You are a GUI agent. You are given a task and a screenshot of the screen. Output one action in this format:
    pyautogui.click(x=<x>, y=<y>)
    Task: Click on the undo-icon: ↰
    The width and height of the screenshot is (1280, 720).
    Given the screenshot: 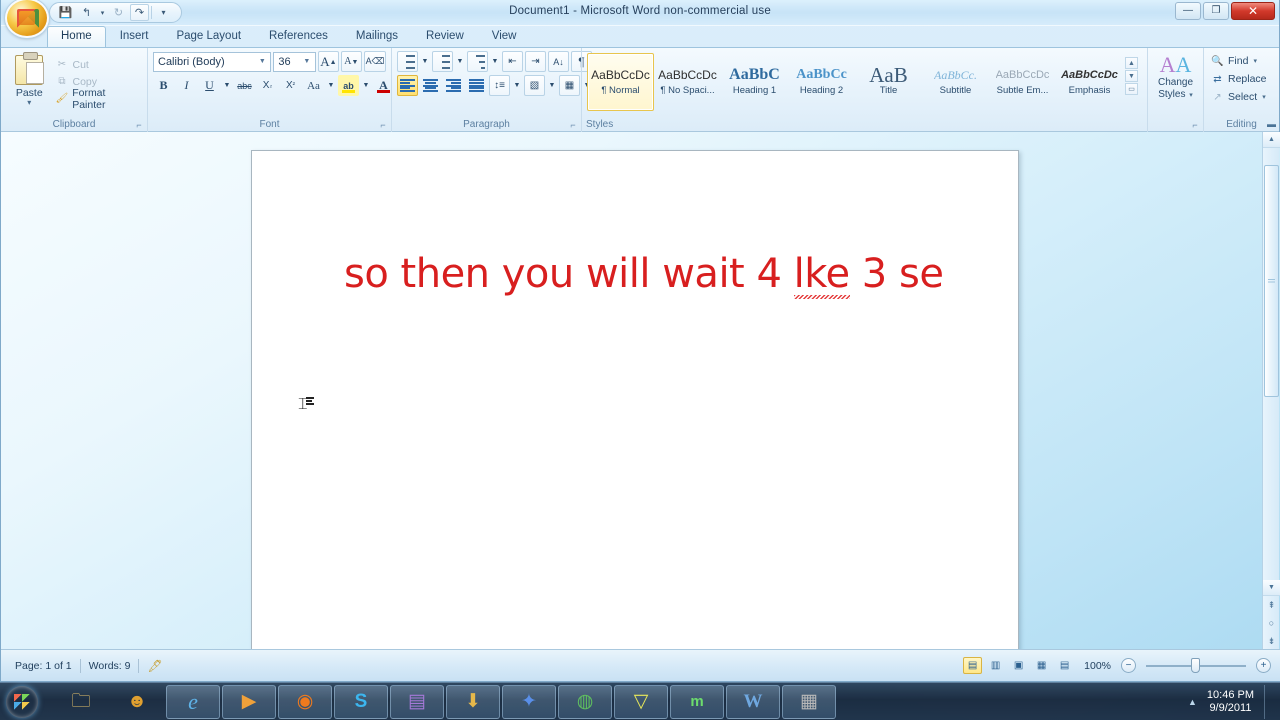 What is the action you would take?
    pyautogui.click(x=86, y=12)
    